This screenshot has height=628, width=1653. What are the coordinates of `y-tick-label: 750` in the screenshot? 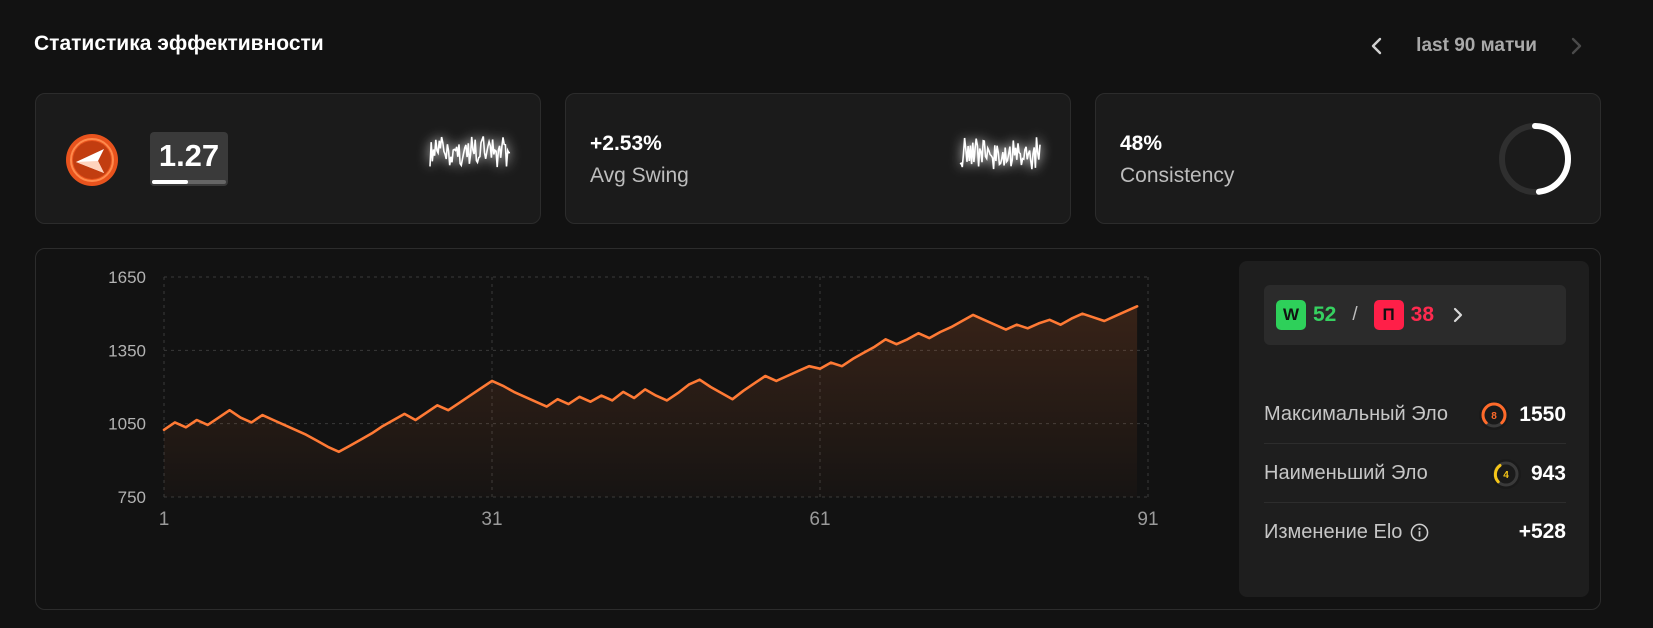 It's located at (132, 497).